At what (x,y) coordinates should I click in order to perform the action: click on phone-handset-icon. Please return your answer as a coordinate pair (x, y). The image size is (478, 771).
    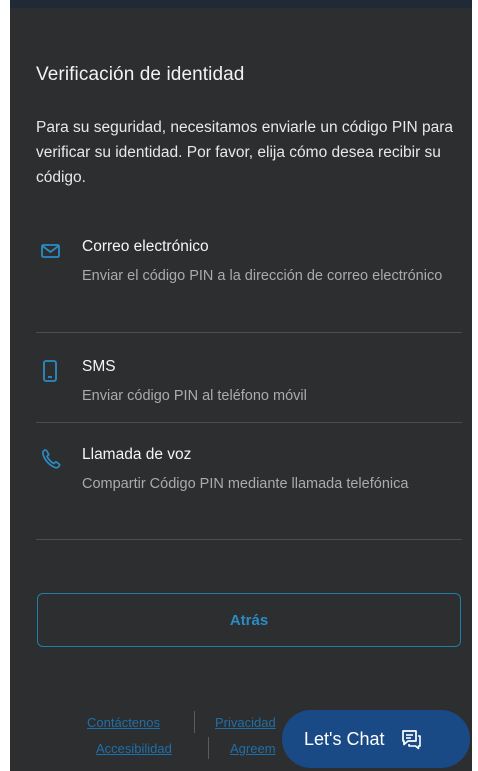
    Looking at the image, I should click on (51, 459).